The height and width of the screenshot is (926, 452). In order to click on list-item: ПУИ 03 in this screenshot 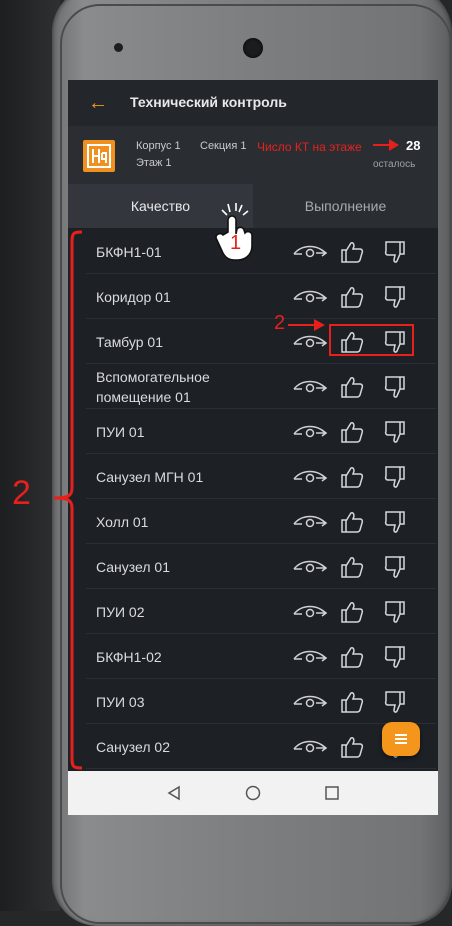, I will do `click(261, 702)`.